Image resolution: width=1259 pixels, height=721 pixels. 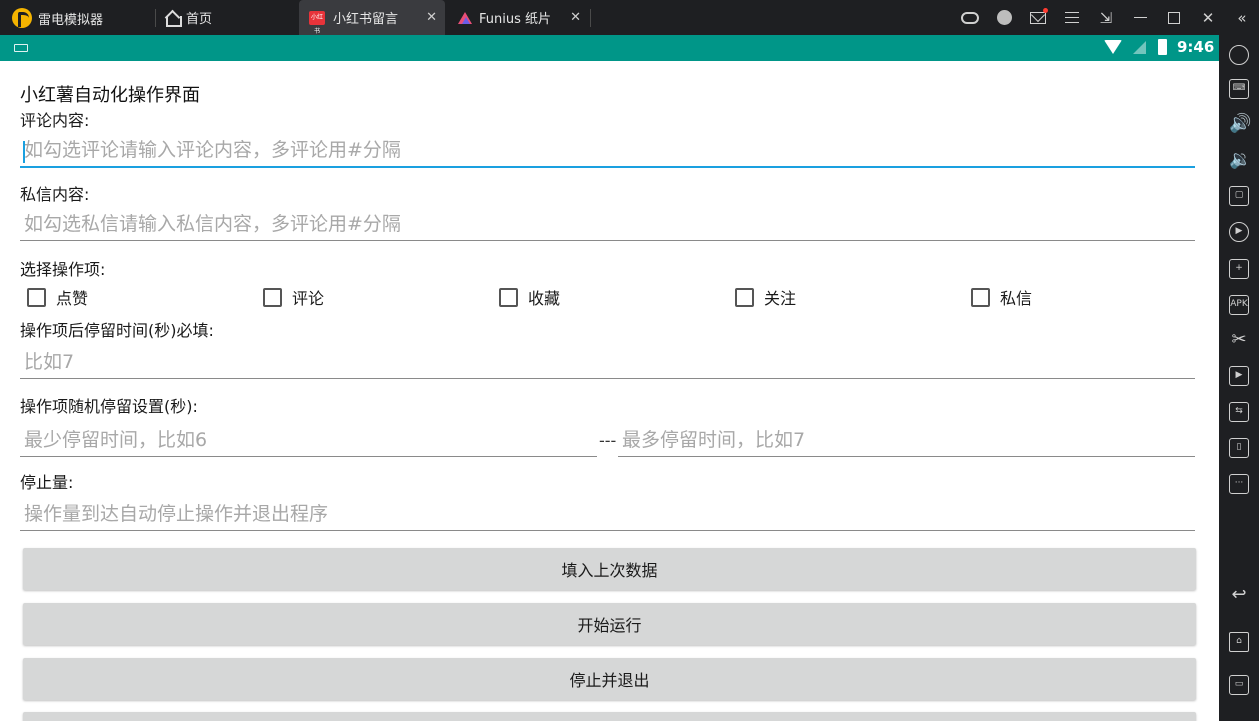 I want to click on stop-count-field, so click(x=607, y=514).